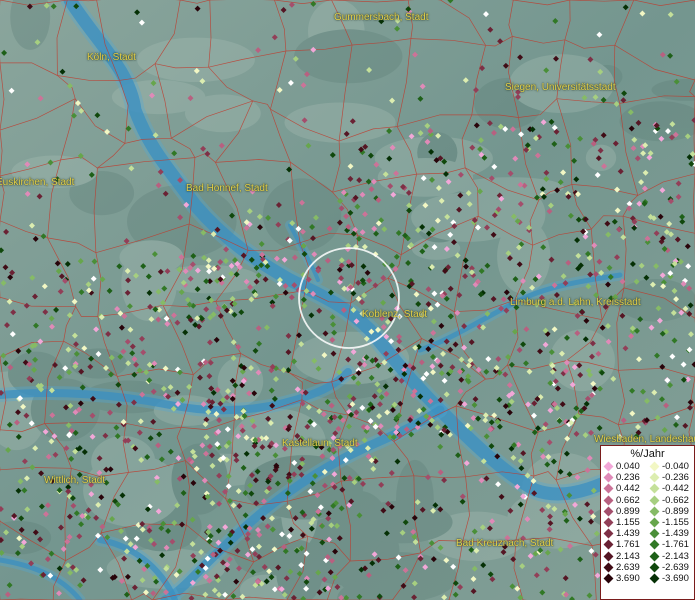  I want to click on legend-row: 0.899 -0.899, so click(647, 511).